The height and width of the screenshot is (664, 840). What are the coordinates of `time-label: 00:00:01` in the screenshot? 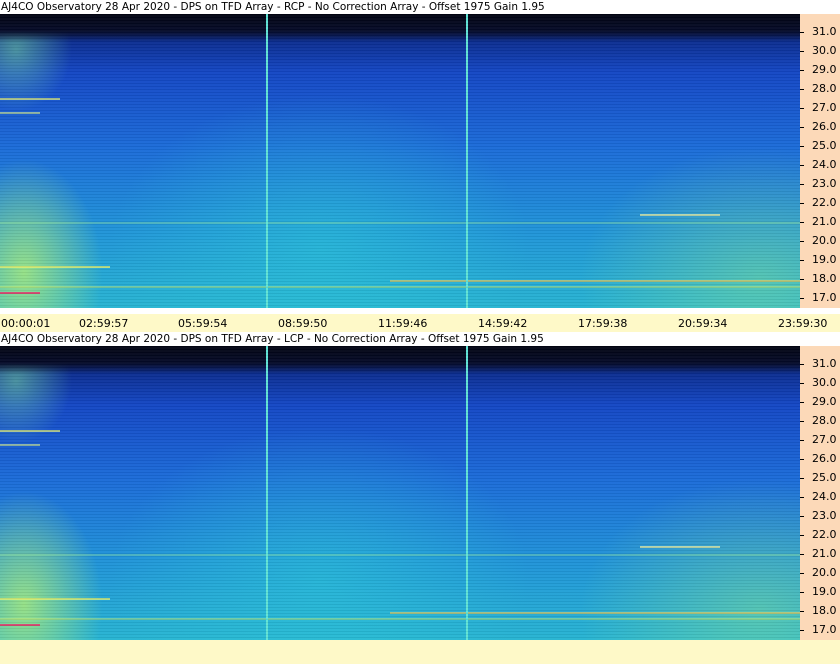 It's located at (26, 323).